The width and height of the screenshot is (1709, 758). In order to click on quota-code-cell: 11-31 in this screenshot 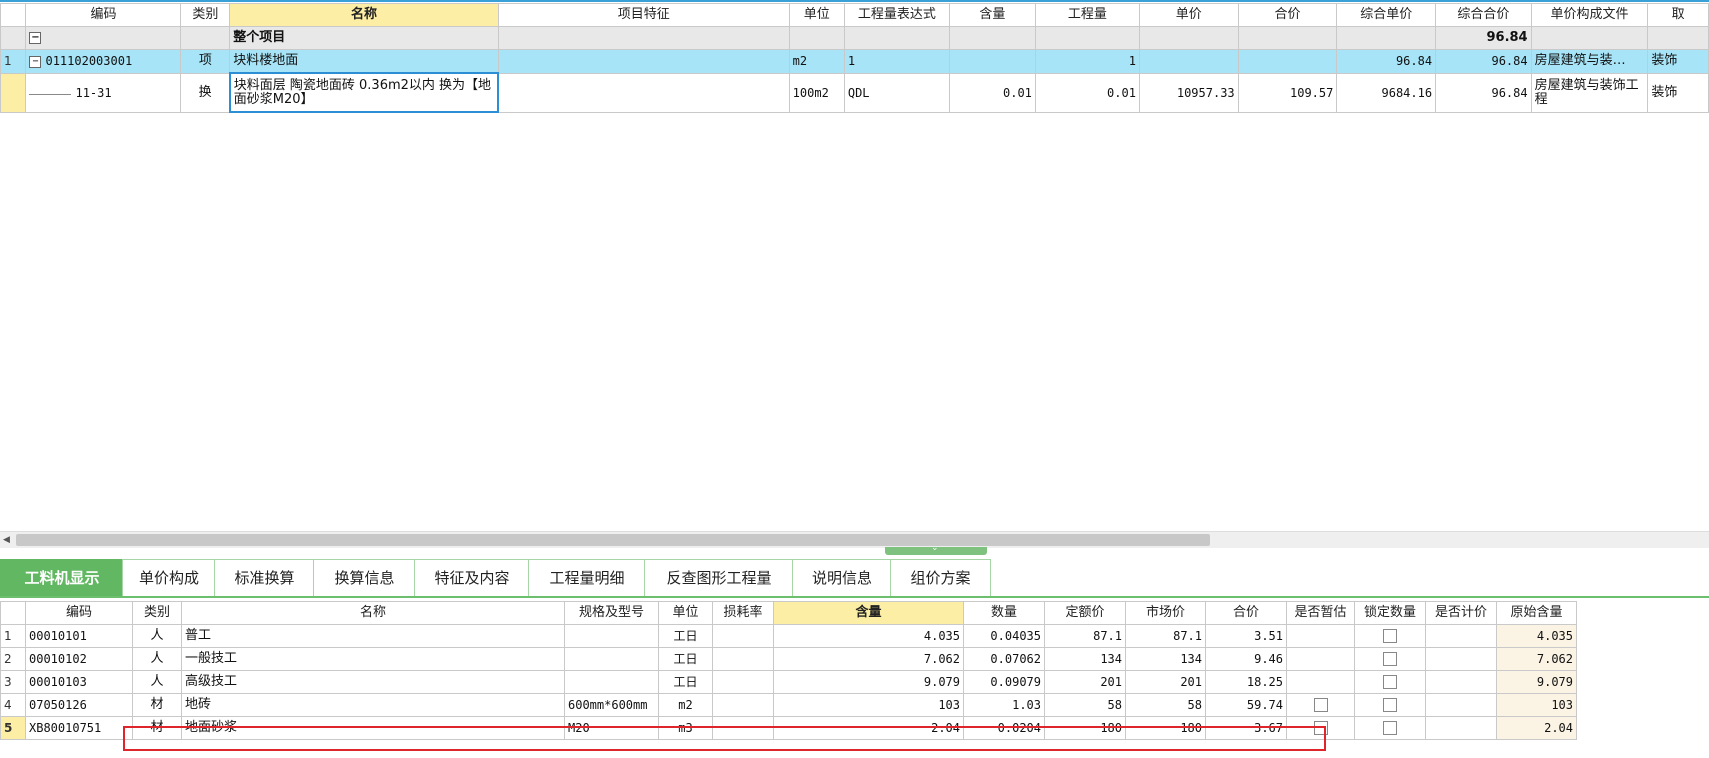, I will do `click(103, 92)`.